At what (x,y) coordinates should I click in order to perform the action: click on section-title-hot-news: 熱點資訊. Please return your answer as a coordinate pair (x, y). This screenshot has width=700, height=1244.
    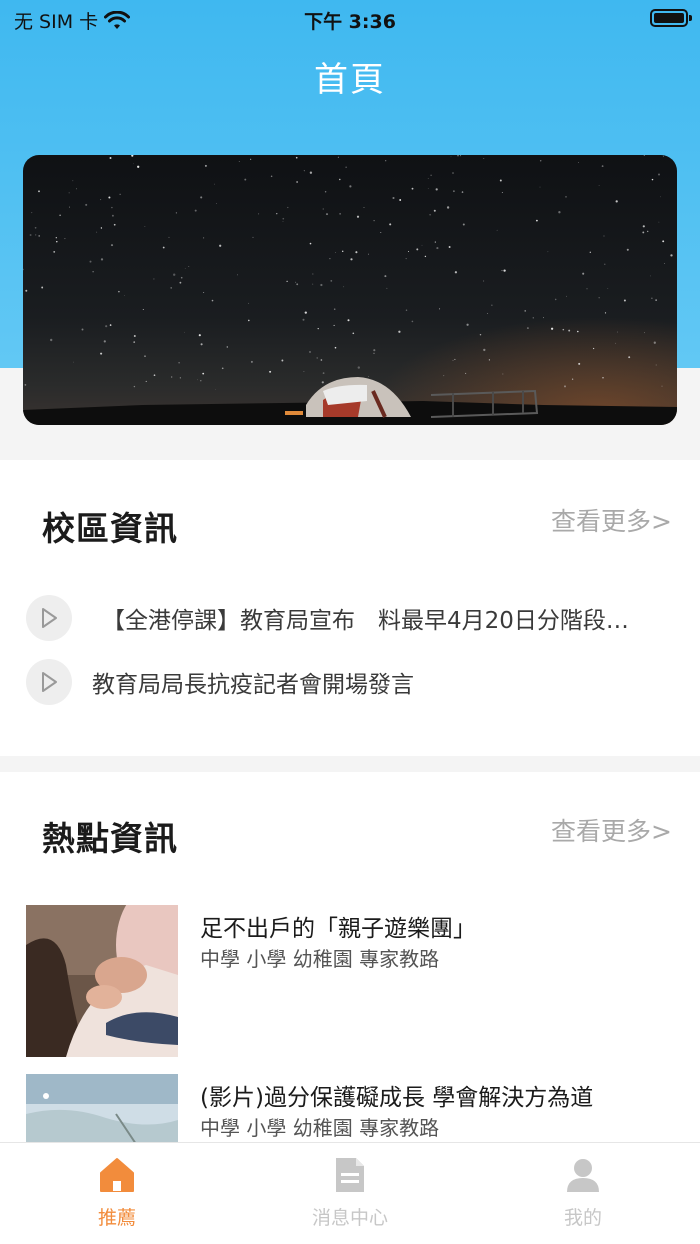
    Looking at the image, I should click on (110, 838).